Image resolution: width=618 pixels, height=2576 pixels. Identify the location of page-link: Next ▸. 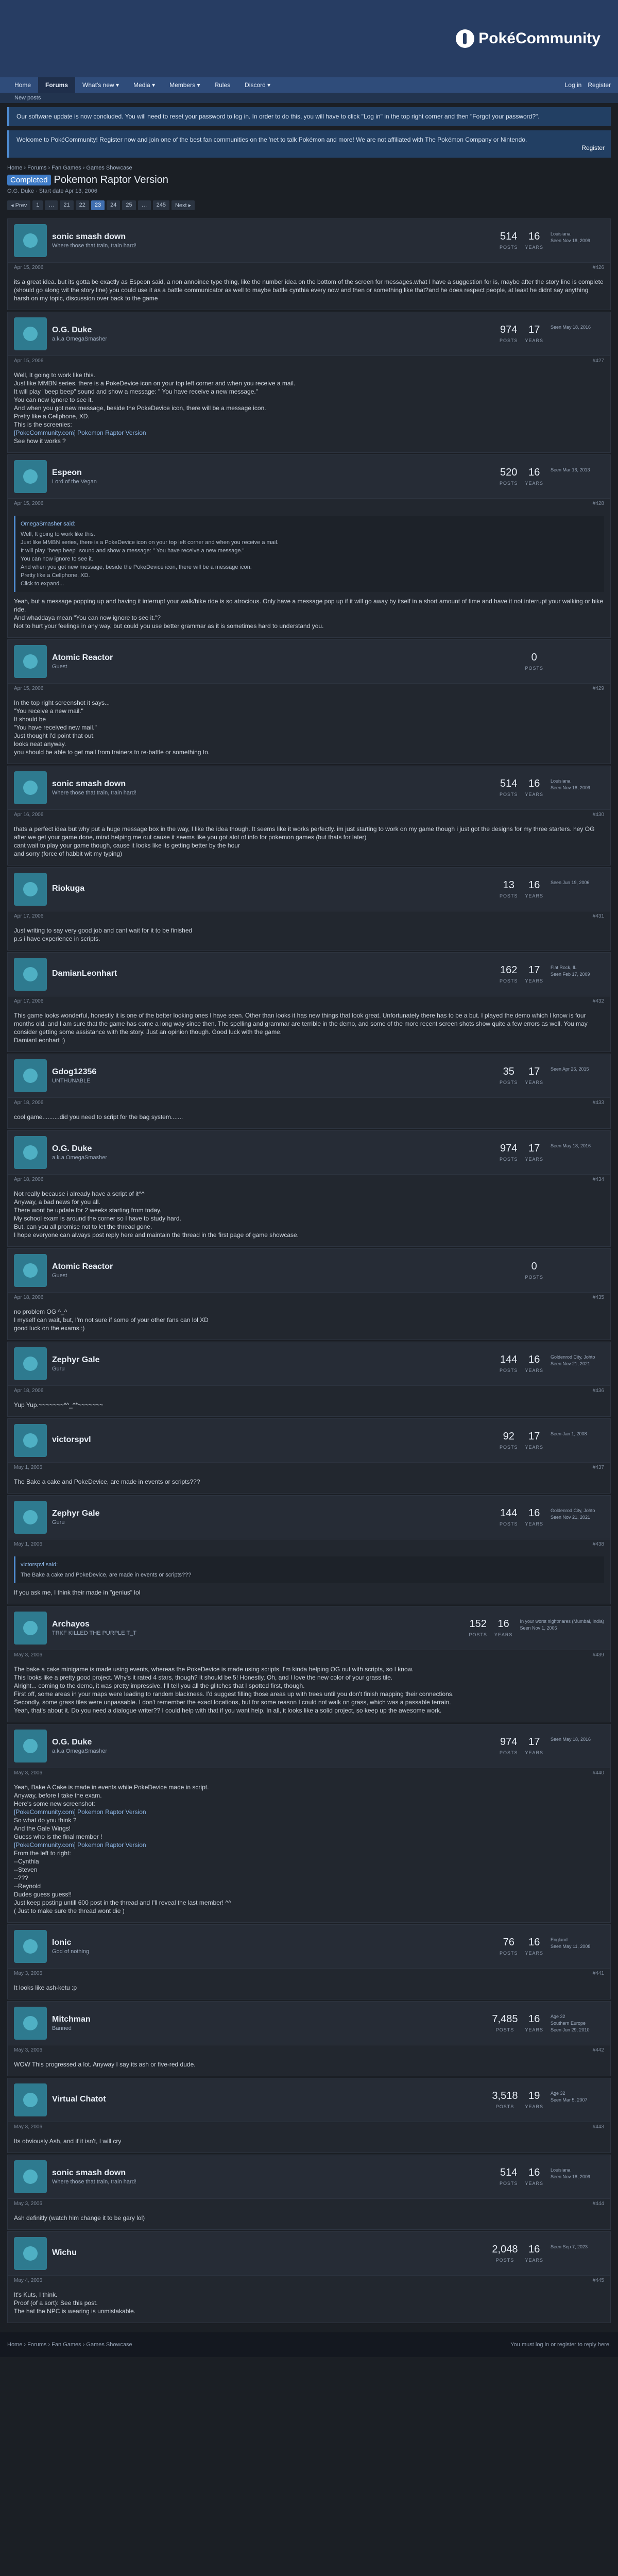
(183, 205).